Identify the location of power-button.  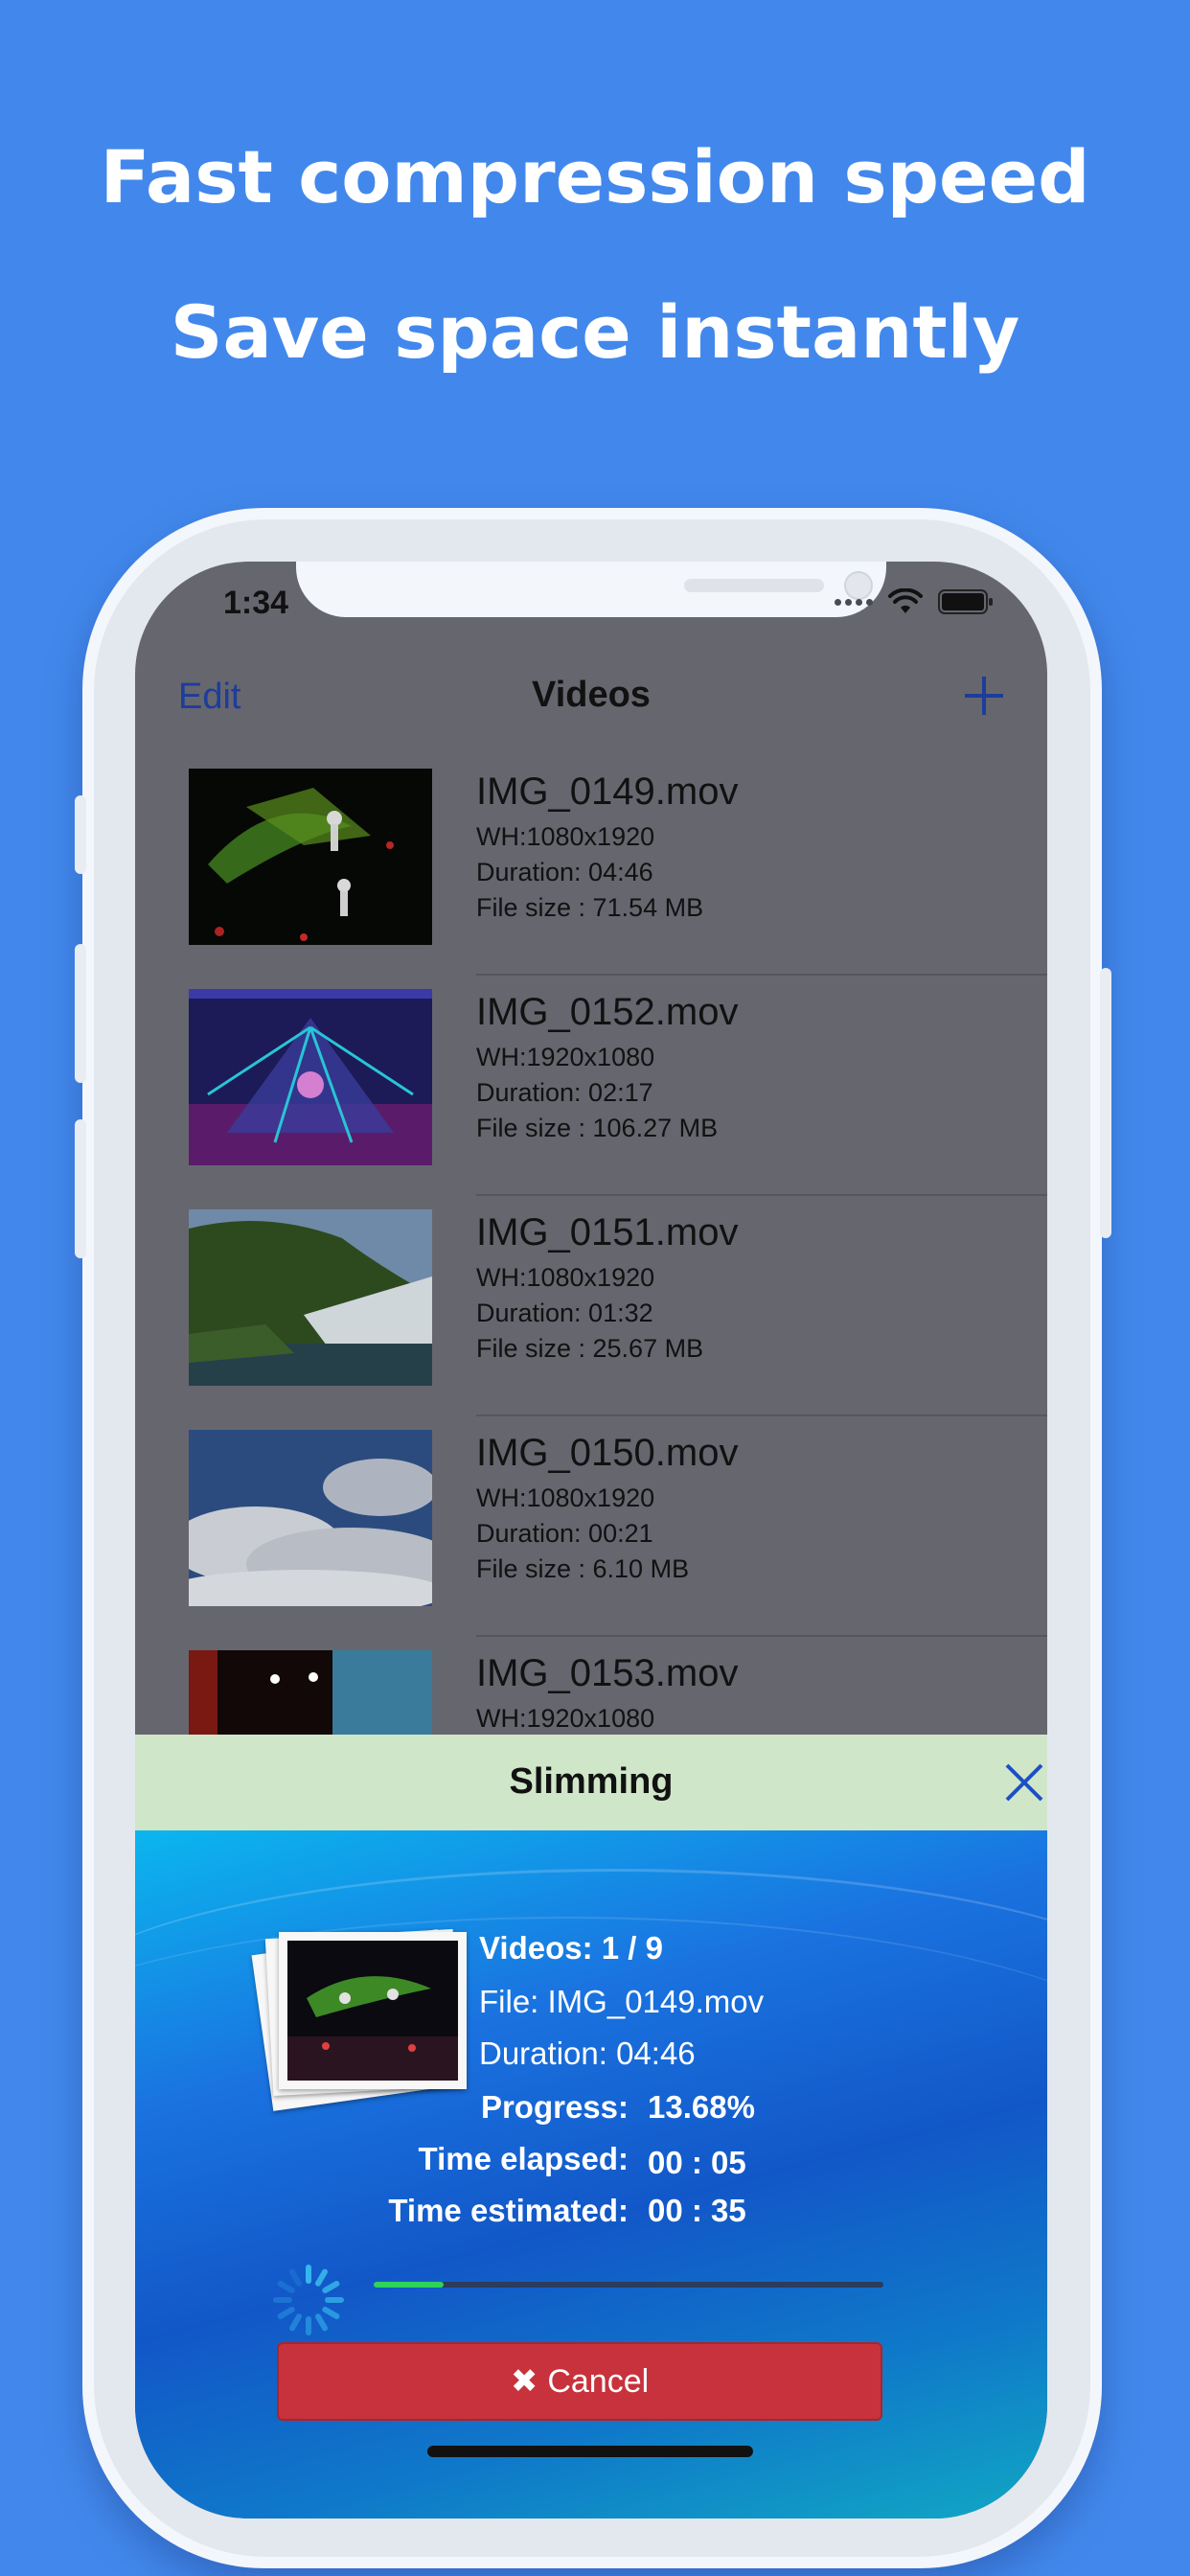
(1105, 1103).